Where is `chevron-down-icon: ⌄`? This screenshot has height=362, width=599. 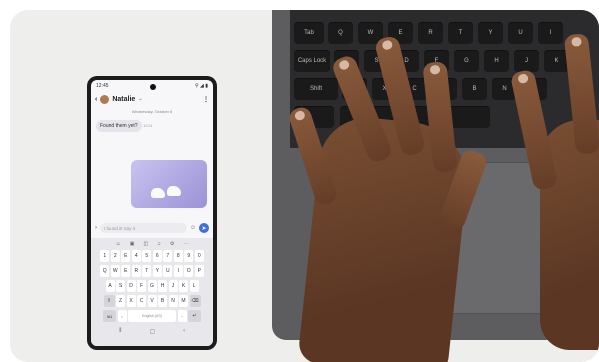 chevron-down-icon: ⌄ is located at coordinates (140, 99).